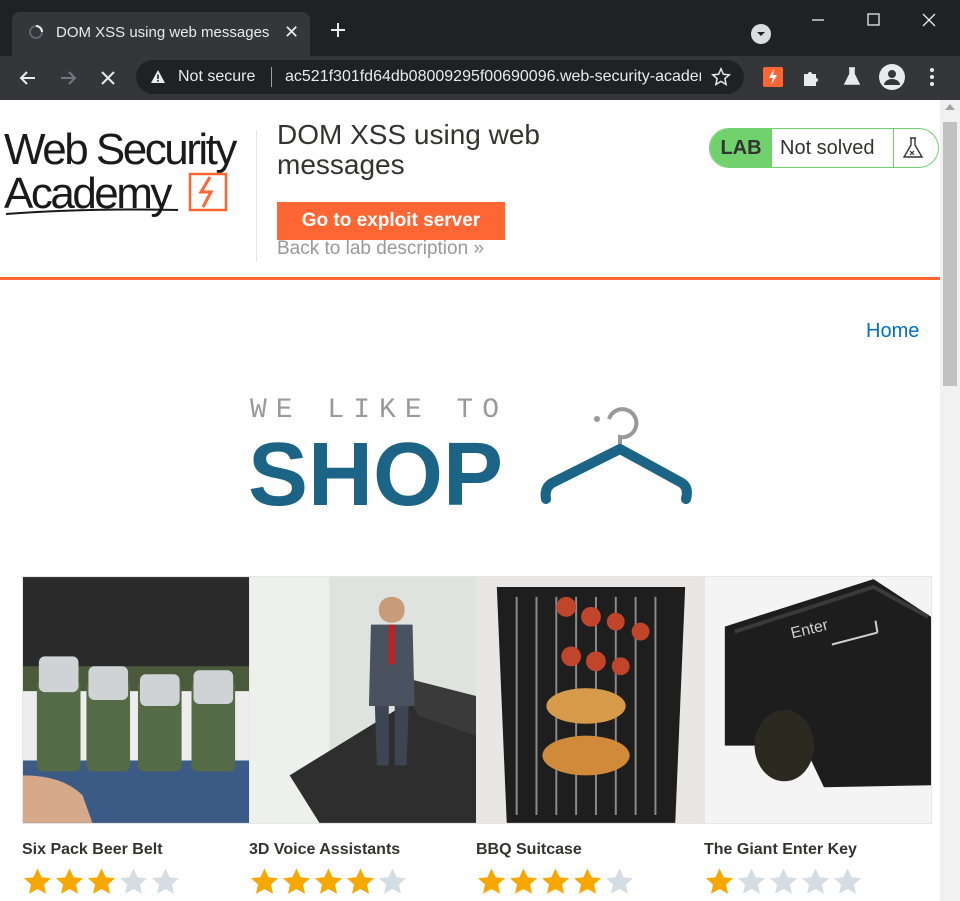 This screenshot has height=901, width=960. What do you see at coordinates (780, 849) in the screenshot?
I see `product-name: The Giant Enter Key` at bounding box center [780, 849].